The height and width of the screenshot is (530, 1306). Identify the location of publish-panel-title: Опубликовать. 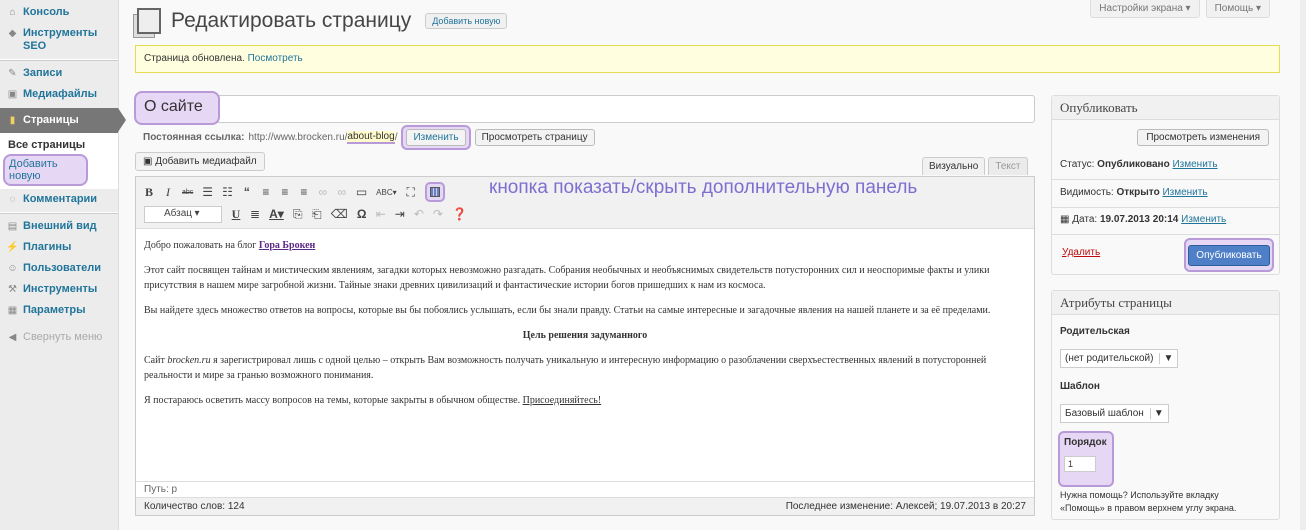
(1165, 108).